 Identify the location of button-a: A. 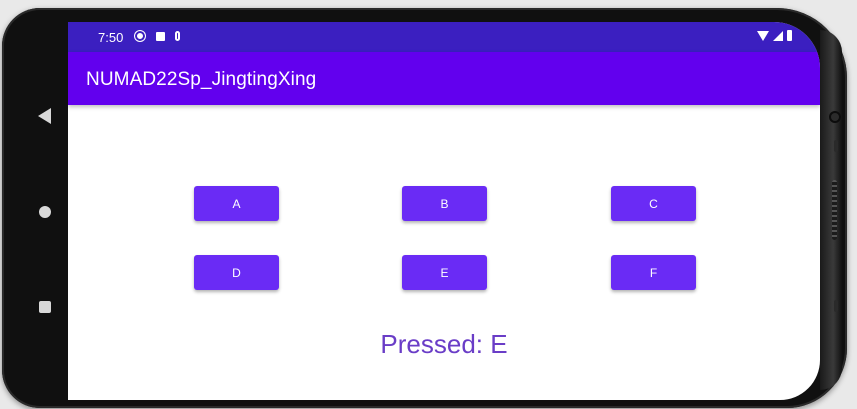
(236, 203).